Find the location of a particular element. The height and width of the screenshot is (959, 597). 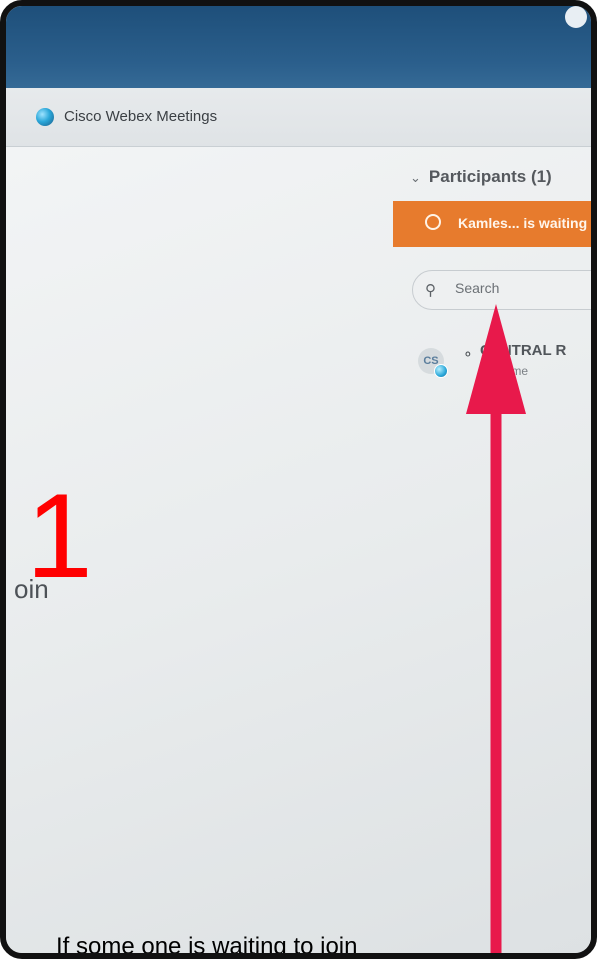

search-input is located at coordinates (515, 288).